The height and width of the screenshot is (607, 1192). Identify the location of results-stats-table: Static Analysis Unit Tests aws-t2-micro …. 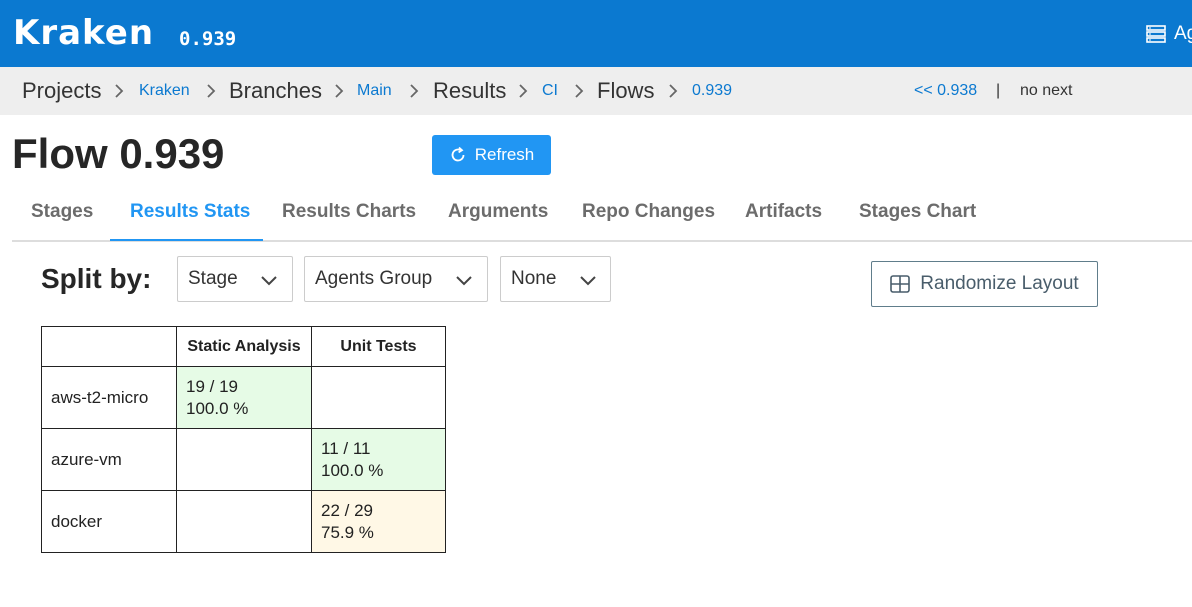
(243, 439).